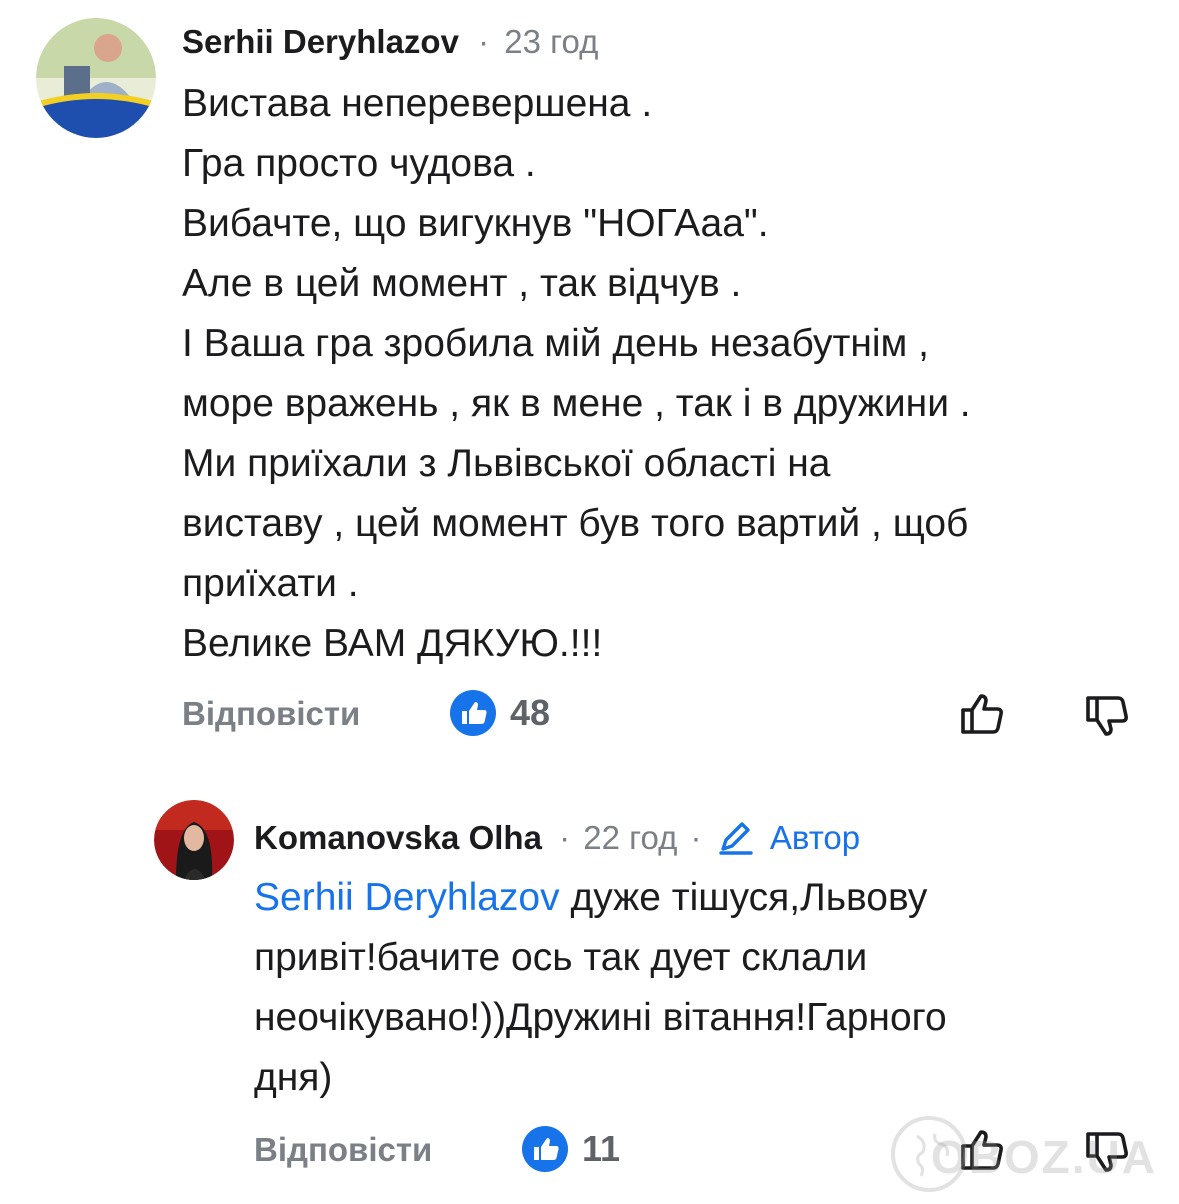 Image resolution: width=1179 pixels, height=1204 pixels. What do you see at coordinates (589, 716) in the screenshot?
I see `comment-actions: Відповісти 48` at bounding box center [589, 716].